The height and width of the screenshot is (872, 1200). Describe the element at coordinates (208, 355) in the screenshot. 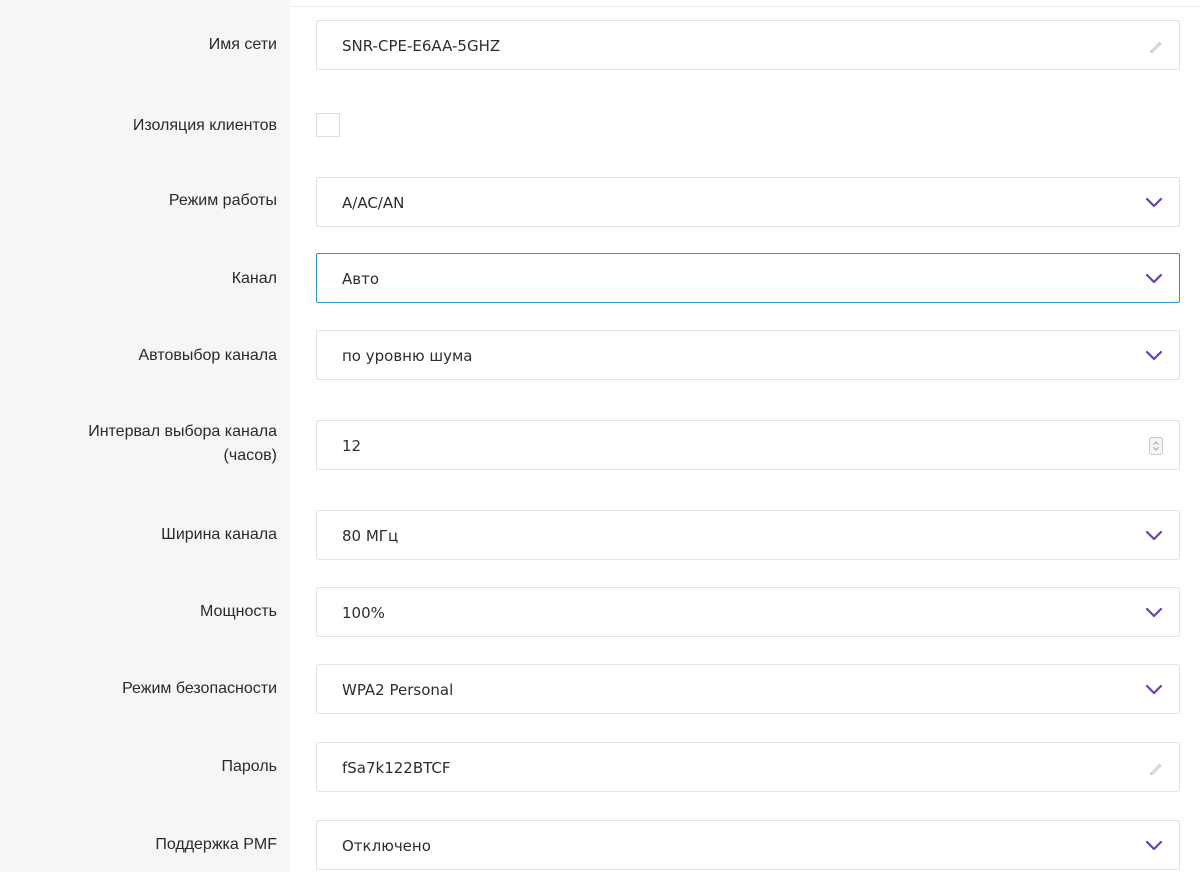

I see `channel-auto-select-label: Автовыбор канала` at that location.